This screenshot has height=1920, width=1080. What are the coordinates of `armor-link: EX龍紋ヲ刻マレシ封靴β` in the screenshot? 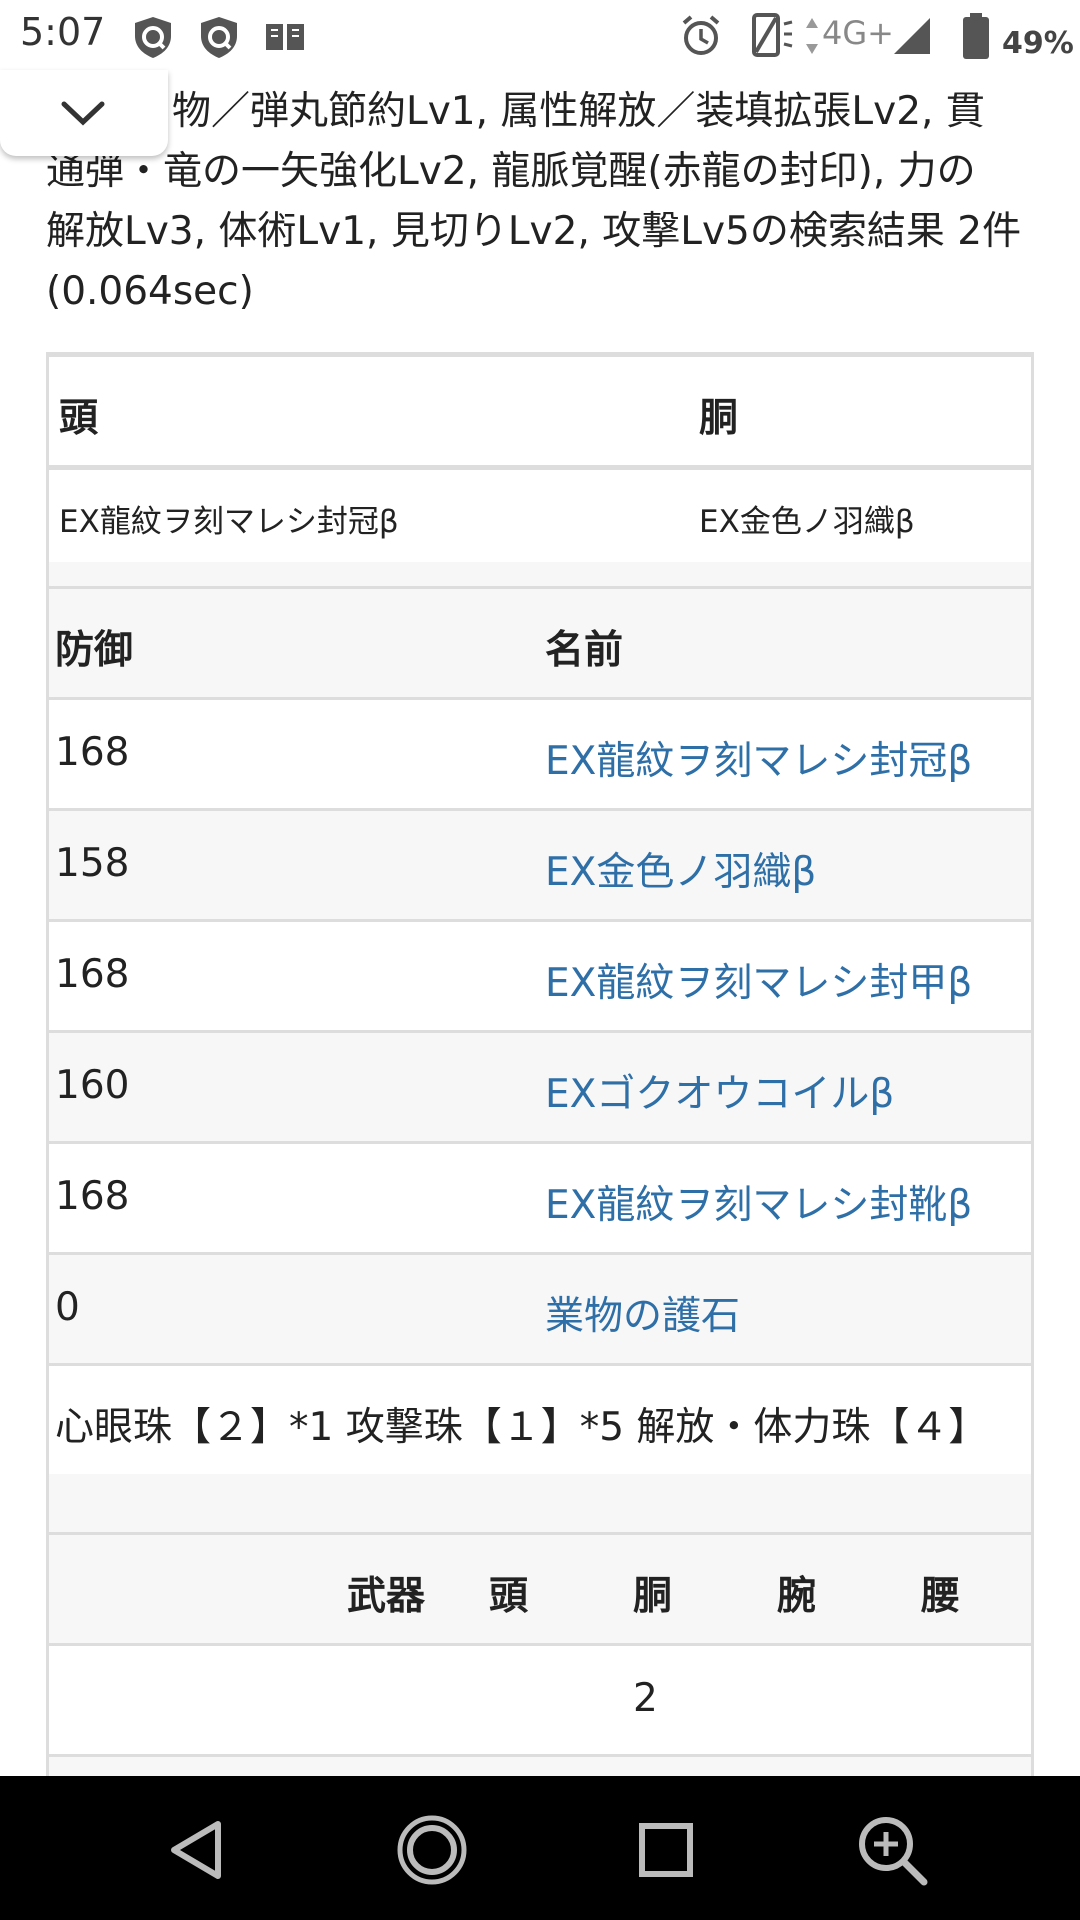 It's located at (758, 1202).